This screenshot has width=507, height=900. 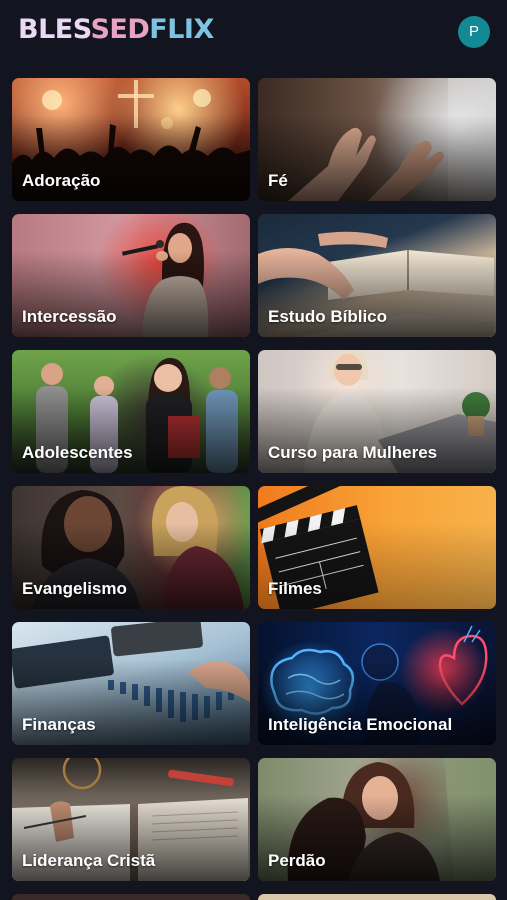 I want to click on category-card-adoracao: Adoração, so click(x=131, y=139).